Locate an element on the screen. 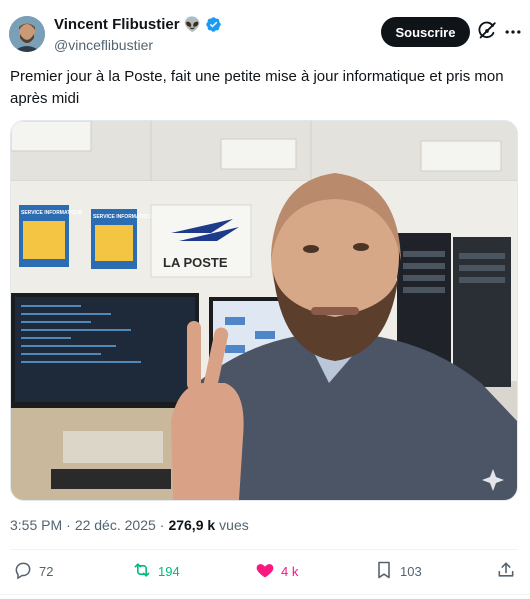  like-button: 4 k is located at coordinates (276, 571).